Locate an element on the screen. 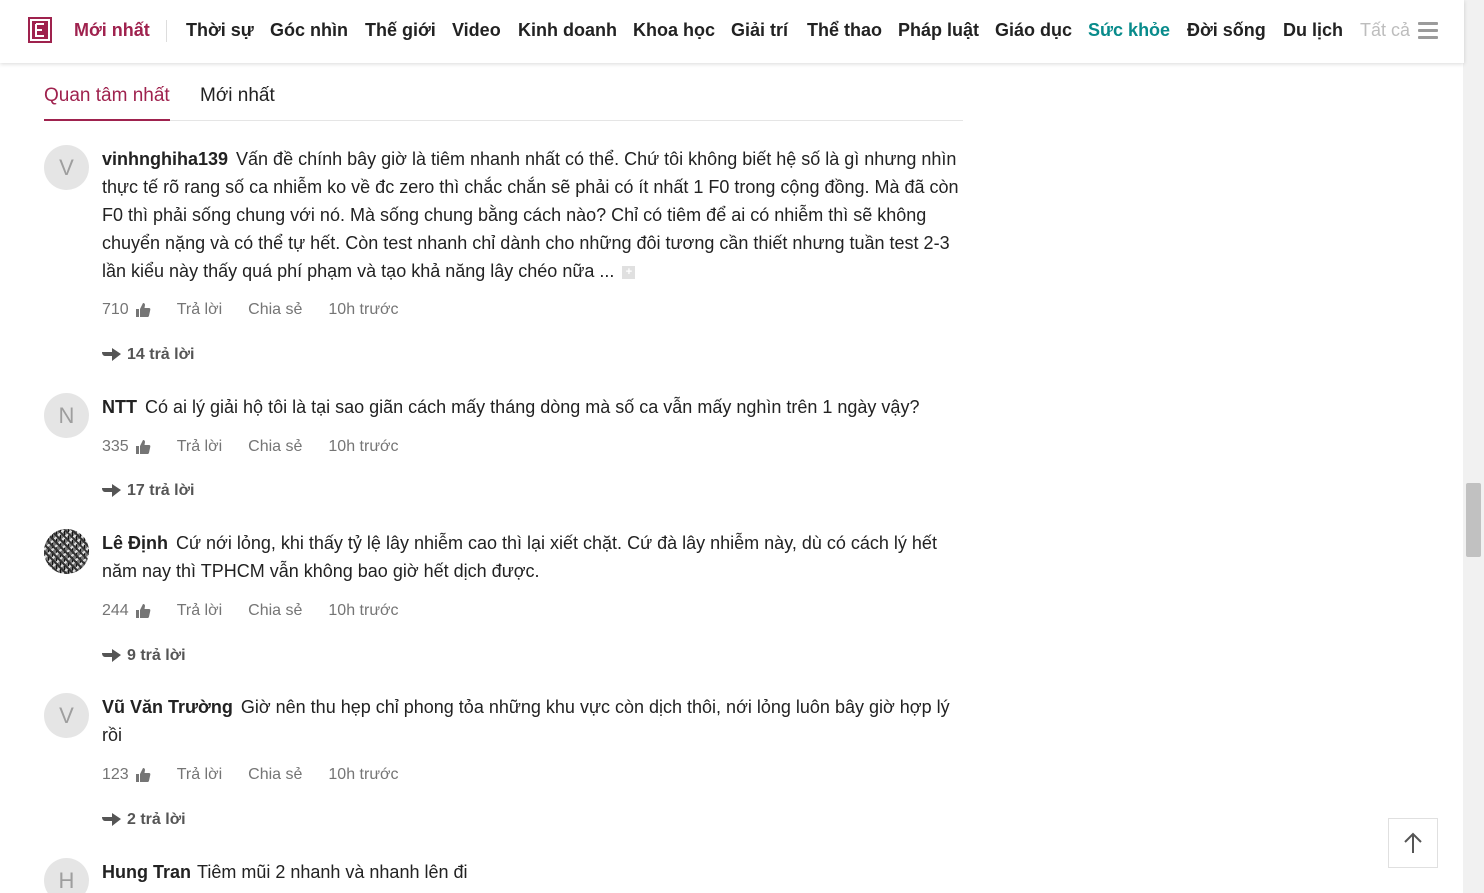 The image size is (1484, 893). comment-actions: 244 Trả lời Chia sẻ 10h trước is located at coordinates (250, 611).